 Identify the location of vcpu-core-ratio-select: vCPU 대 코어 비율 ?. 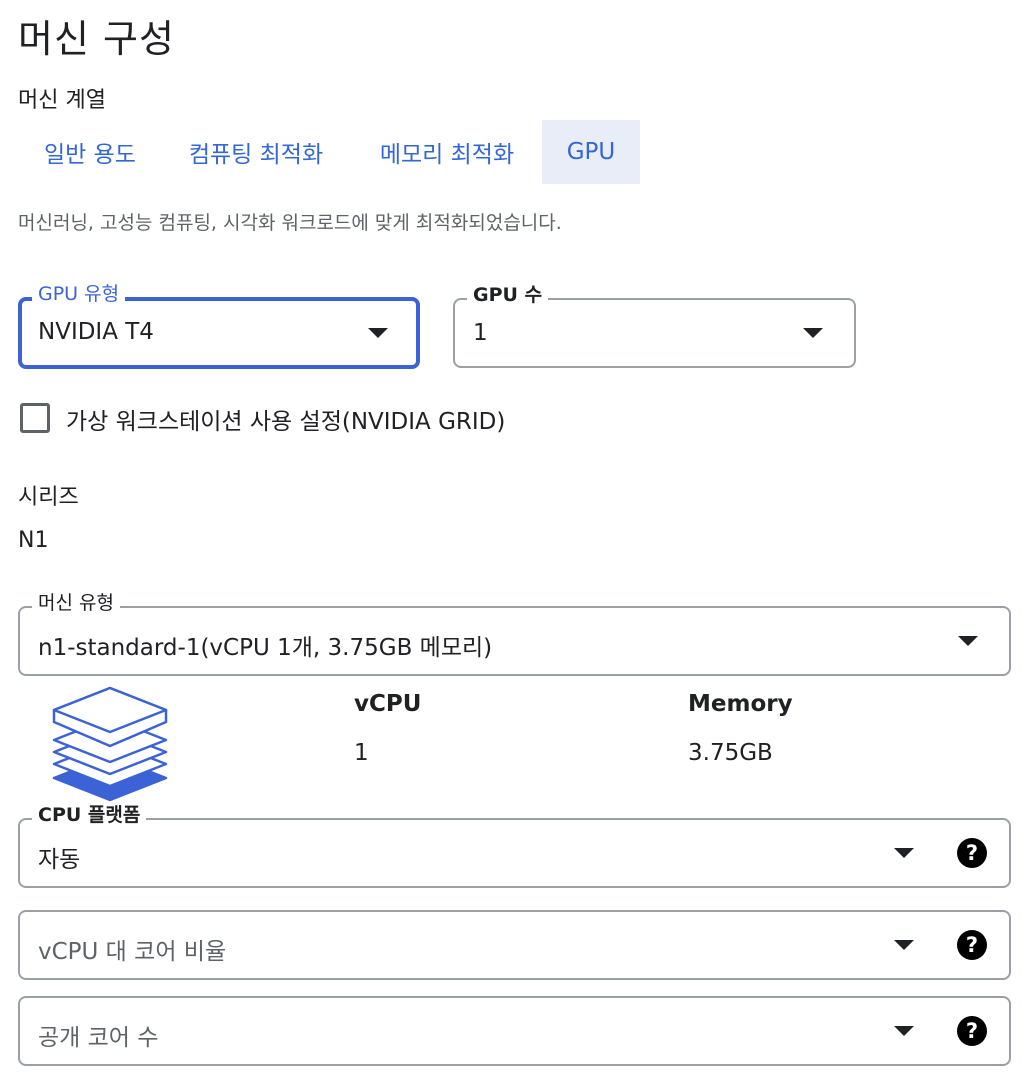
(514, 945).